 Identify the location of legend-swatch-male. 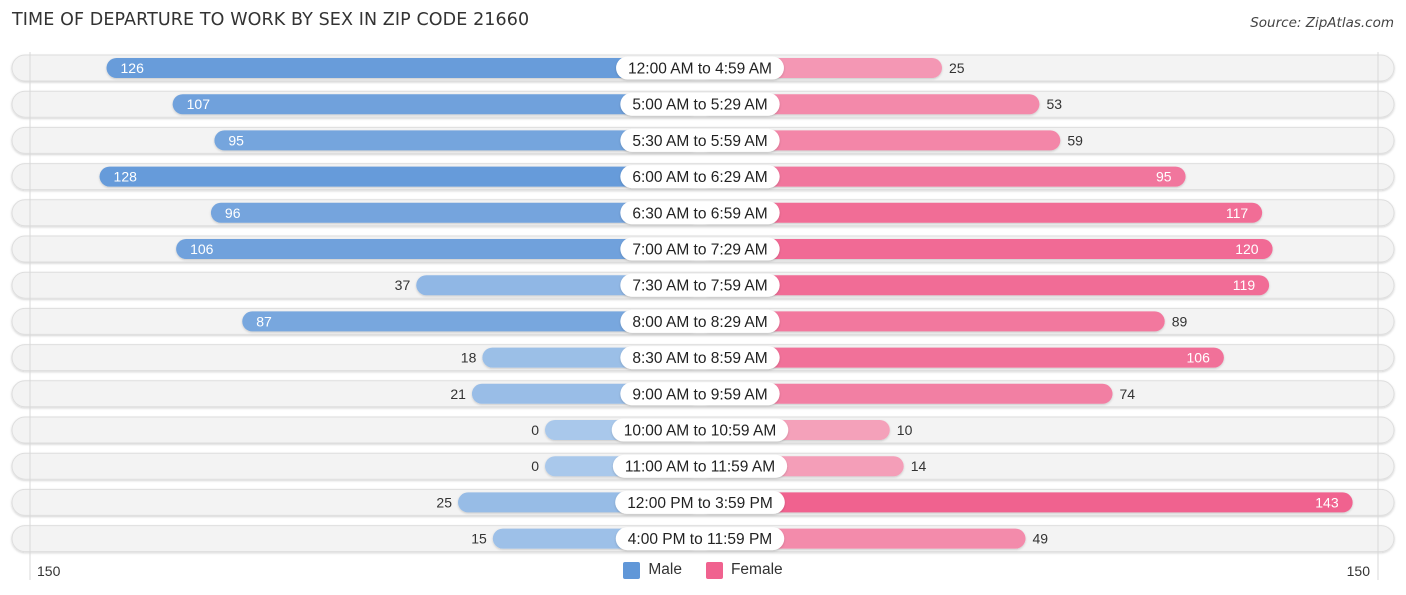
(632, 570).